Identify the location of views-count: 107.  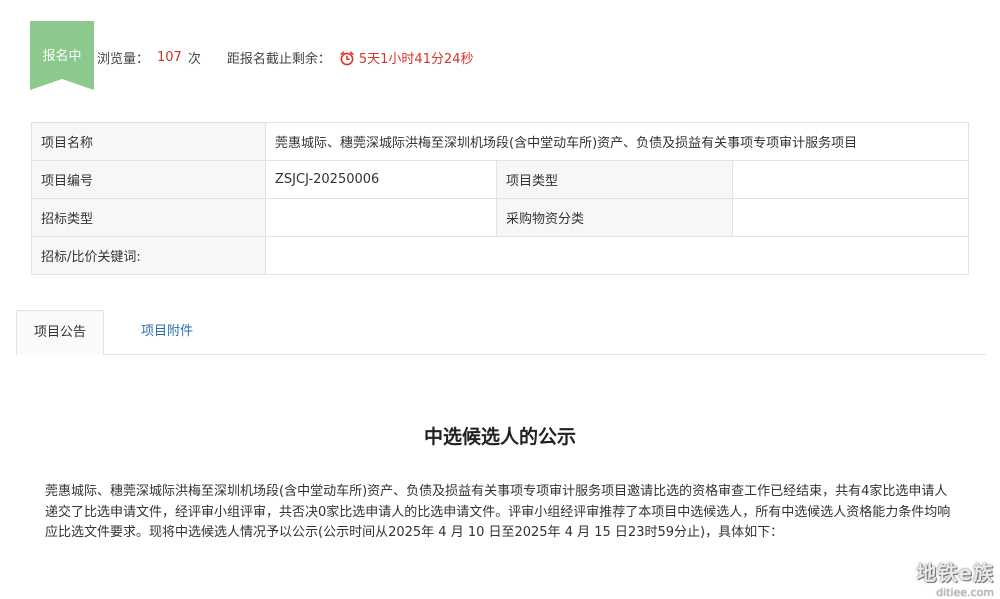
(169, 57).